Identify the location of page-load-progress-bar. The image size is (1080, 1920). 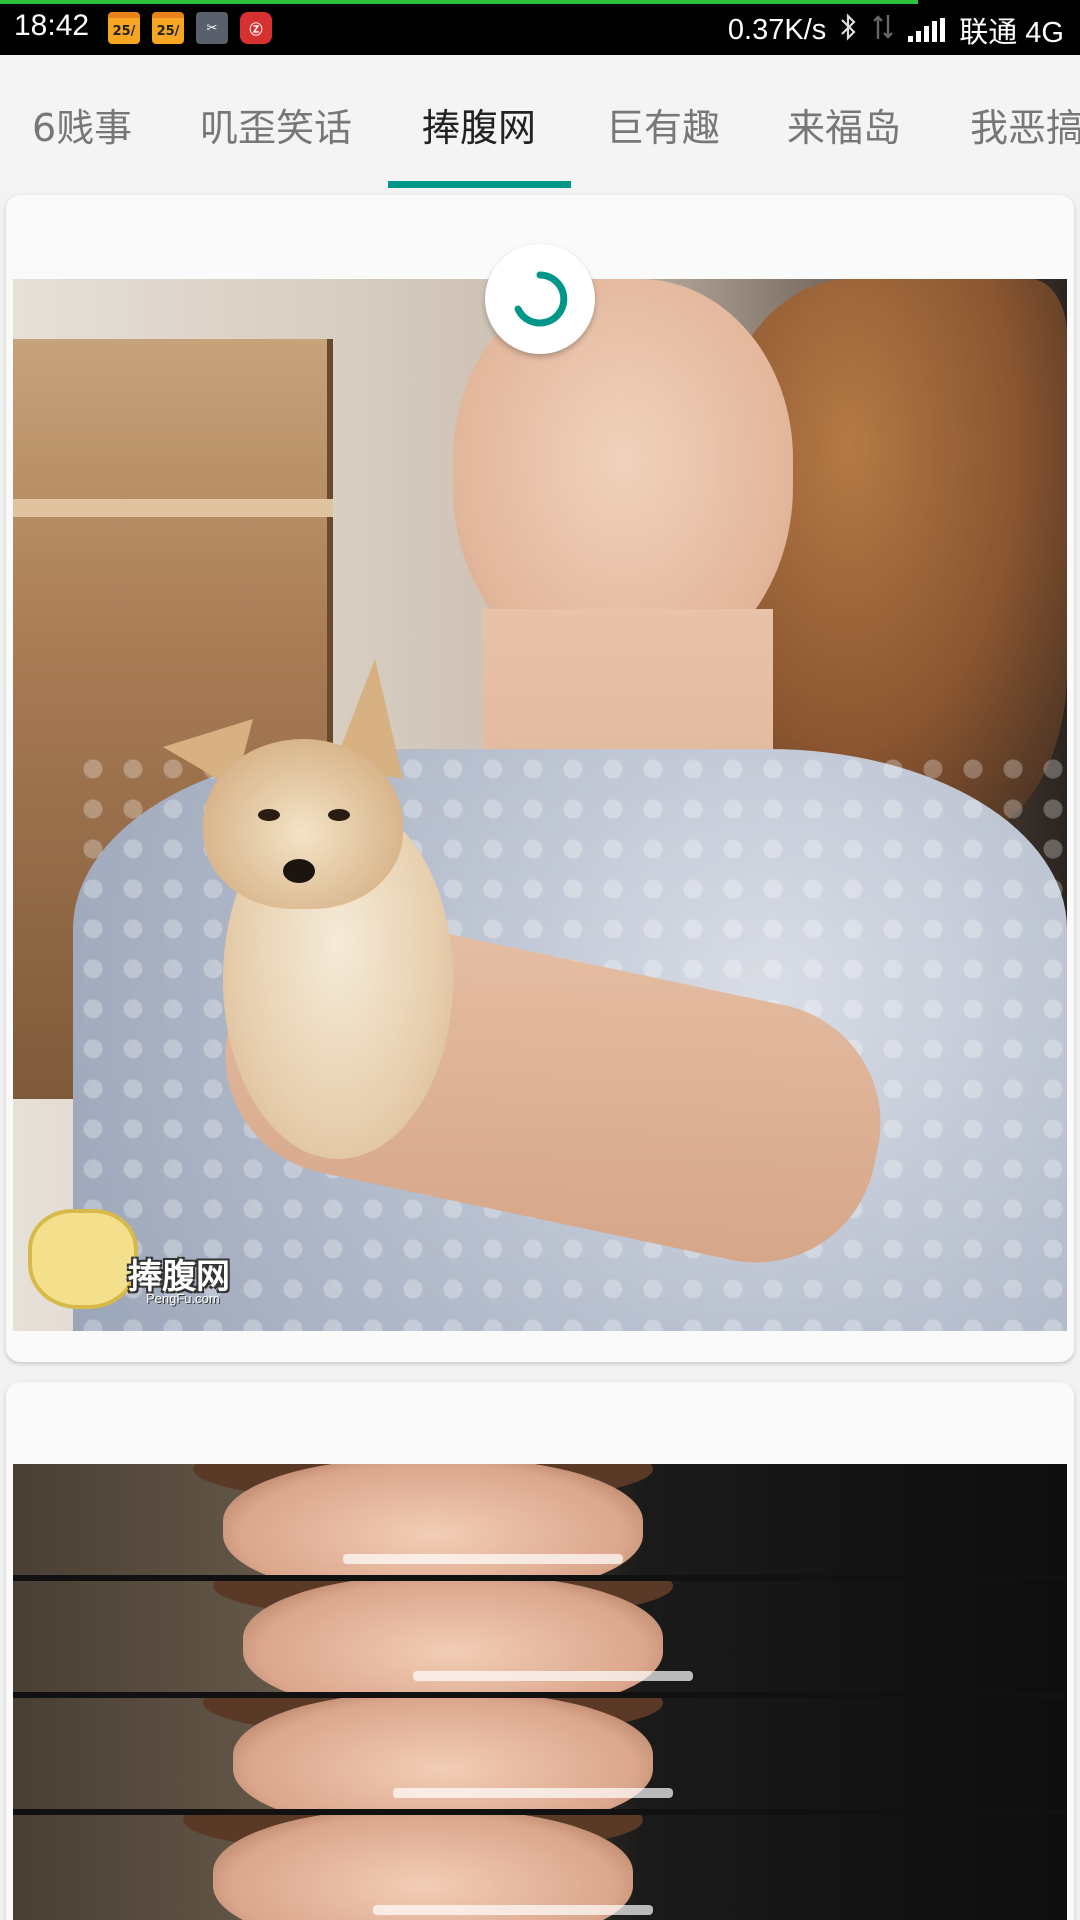
(459, 2).